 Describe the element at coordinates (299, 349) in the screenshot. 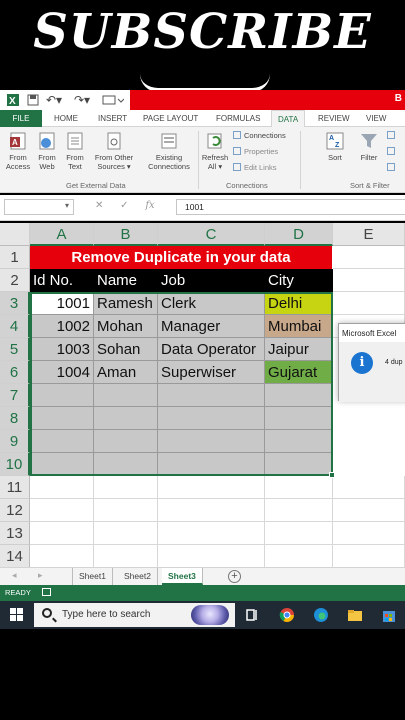

I see `cell-city: Jaipur` at that location.